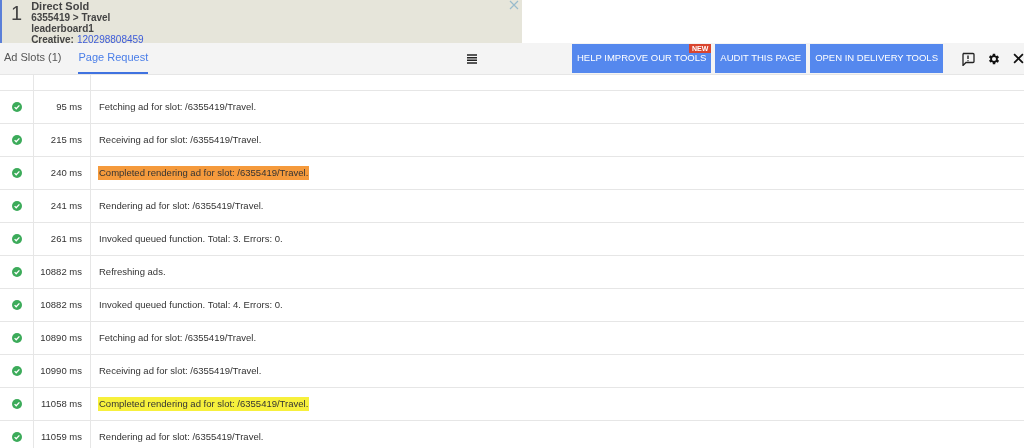 Image resolution: width=1024 pixels, height=448 pixels. I want to click on time-cell-text: 241 ms, so click(66, 205).